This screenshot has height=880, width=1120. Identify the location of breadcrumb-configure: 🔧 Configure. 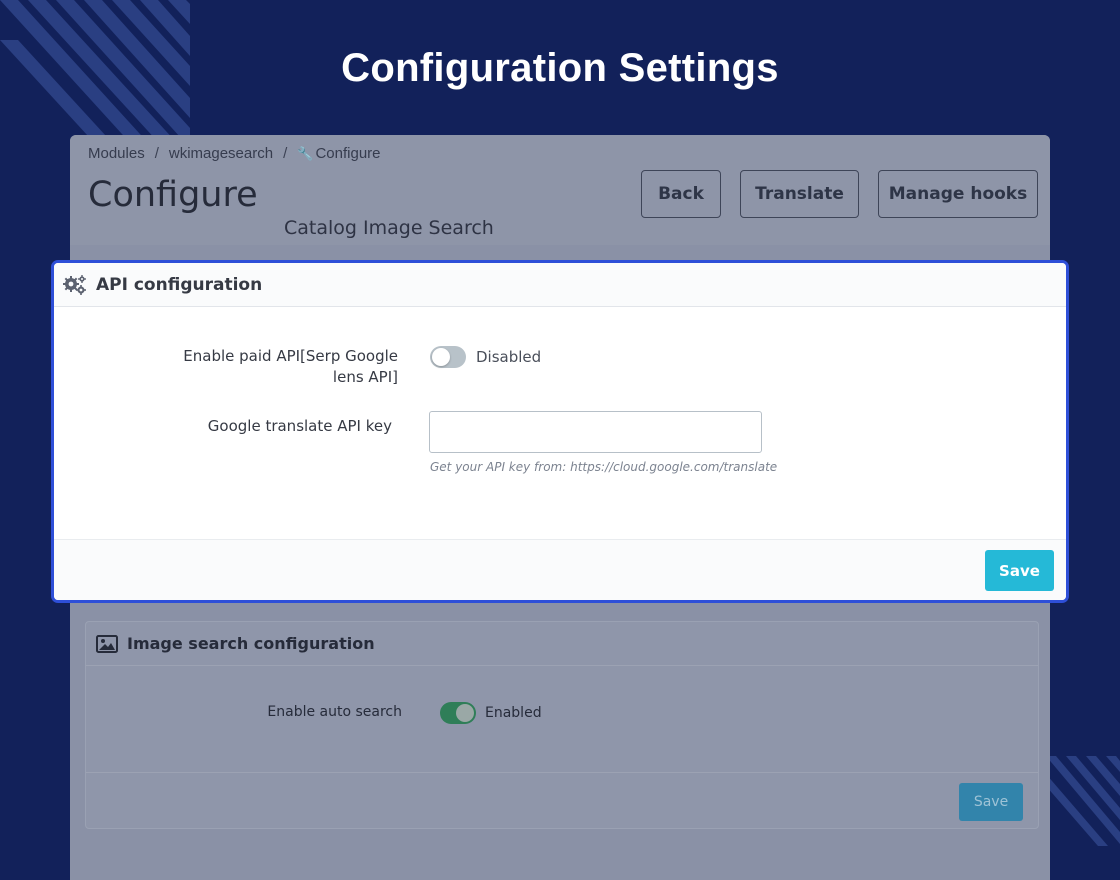
(339, 153).